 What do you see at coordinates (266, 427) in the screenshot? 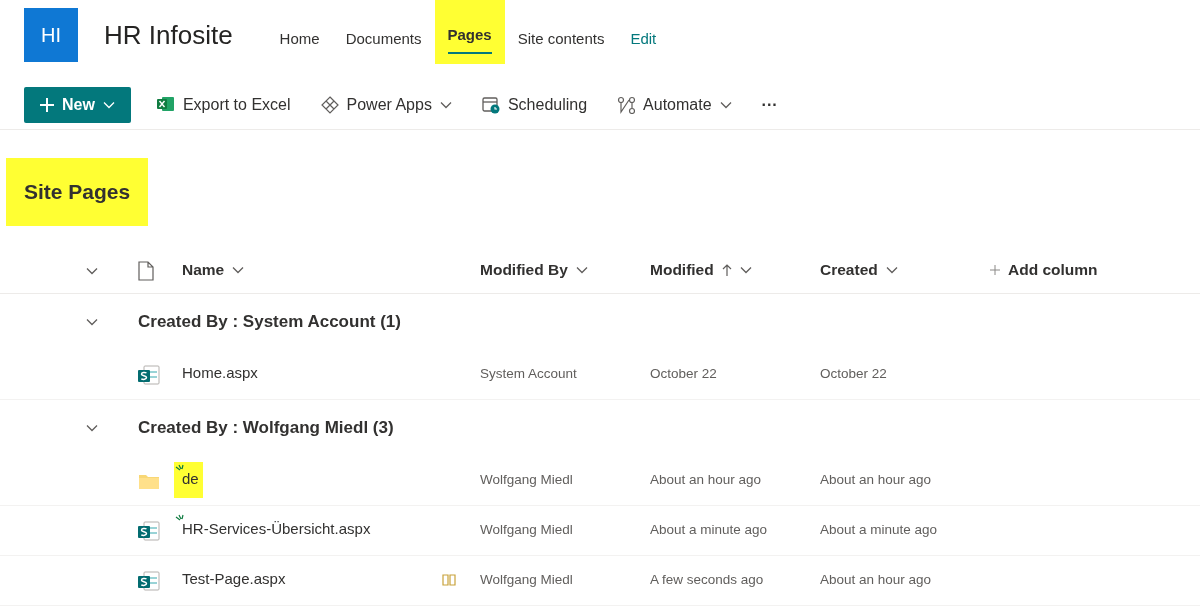
I see `group-header: Created By : Wolfgang Miedl (3)` at bounding box center [266, 427].